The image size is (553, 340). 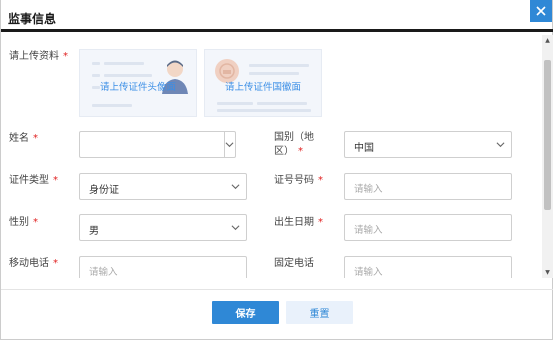 I want to click on scroll-up-icon: ▲, so click(x=547, y=40).